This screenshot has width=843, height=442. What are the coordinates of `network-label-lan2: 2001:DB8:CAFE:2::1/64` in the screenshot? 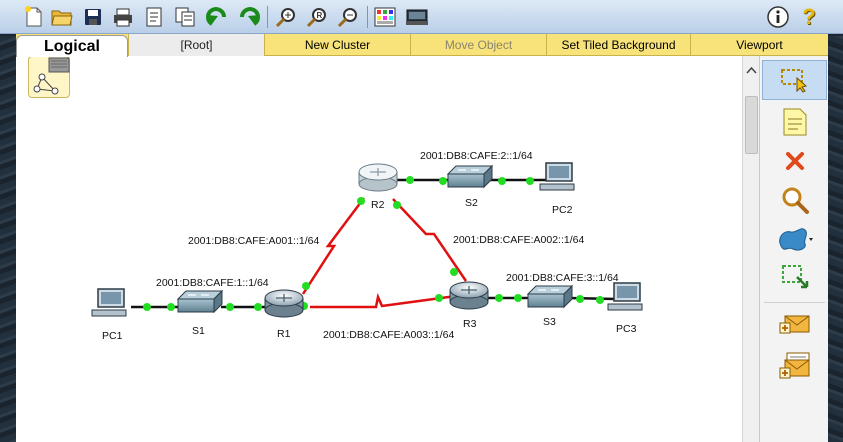 It's located at (476, 156).